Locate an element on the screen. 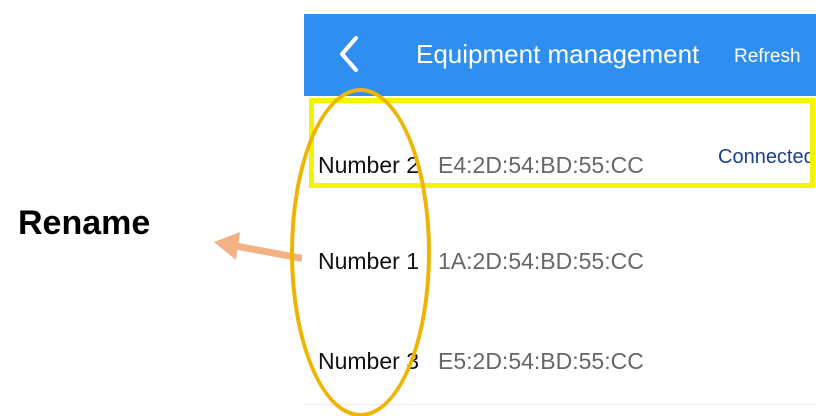  device-name: Number 2 is located at coordinates (368, 165).